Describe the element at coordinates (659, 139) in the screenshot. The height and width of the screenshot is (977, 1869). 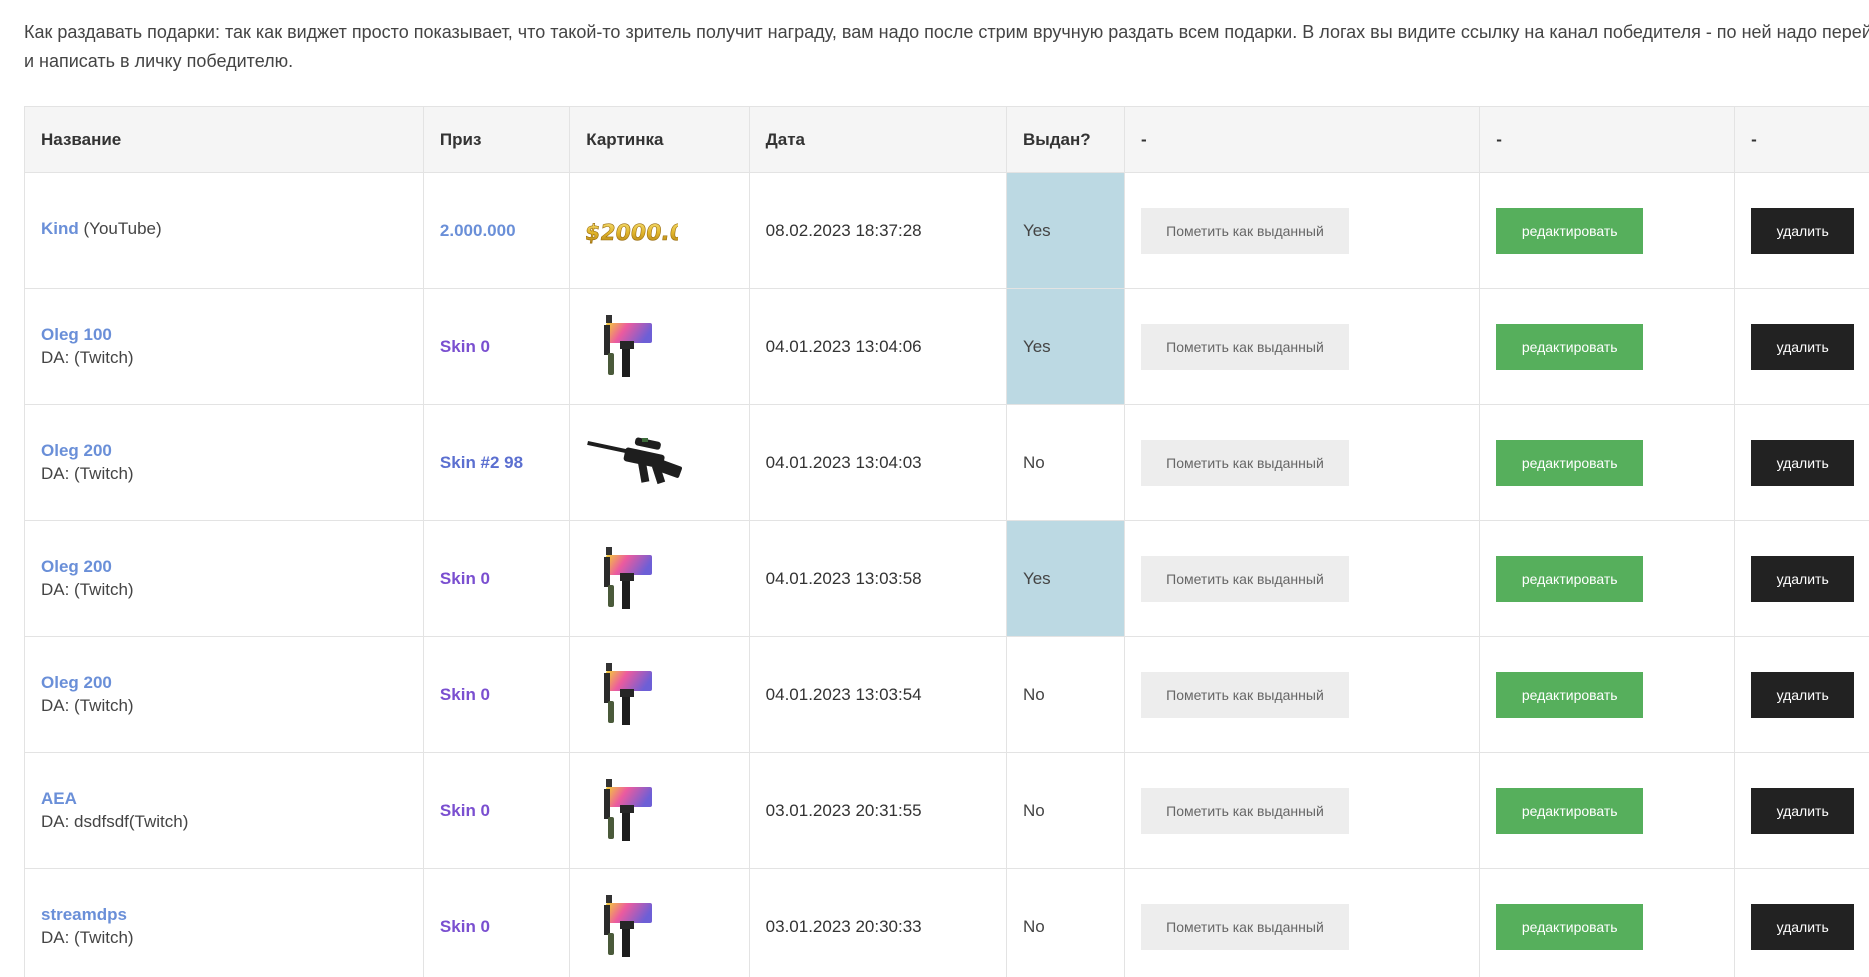
I see `header-image: Картинка` at that location.